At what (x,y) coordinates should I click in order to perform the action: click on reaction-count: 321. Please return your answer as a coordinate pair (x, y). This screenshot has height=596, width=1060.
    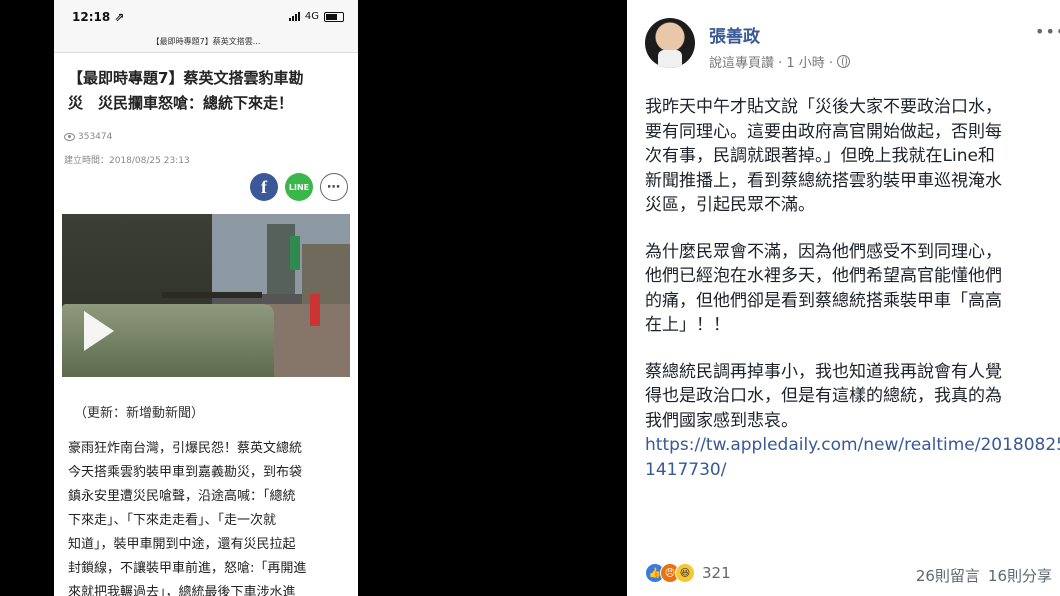
    Looking at the image, I should click on (716, 573).